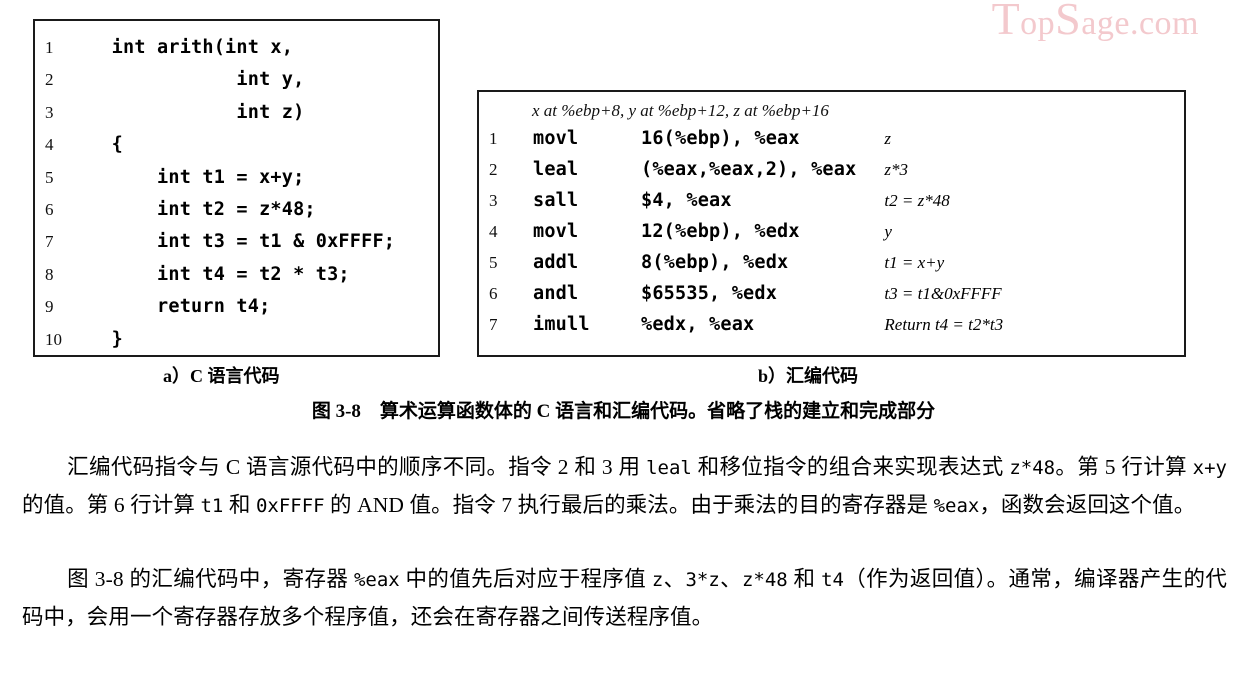 The image size is (1247, 689). What do you see at coordinates (197, 112) in the screenshot?
I see `c-code-line-text: int z)` at bounding box center [197, 112].